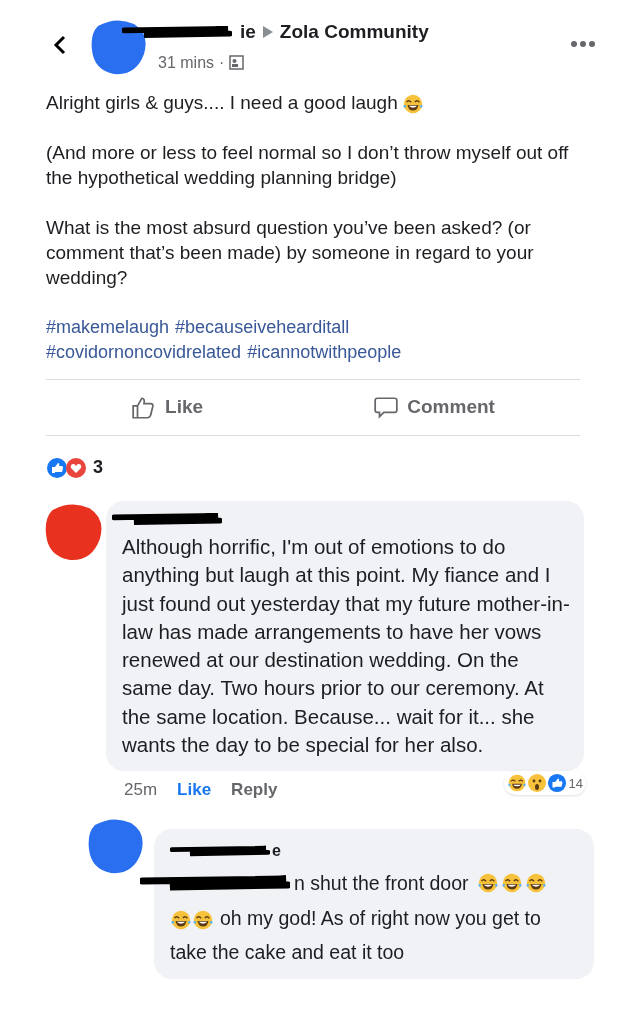 Image resolution: width=626 pixels, height=1024 pixels. Describe the element at coordinates (536, 783) in the screenshot. I see `wow-emoji-icon` at that location.